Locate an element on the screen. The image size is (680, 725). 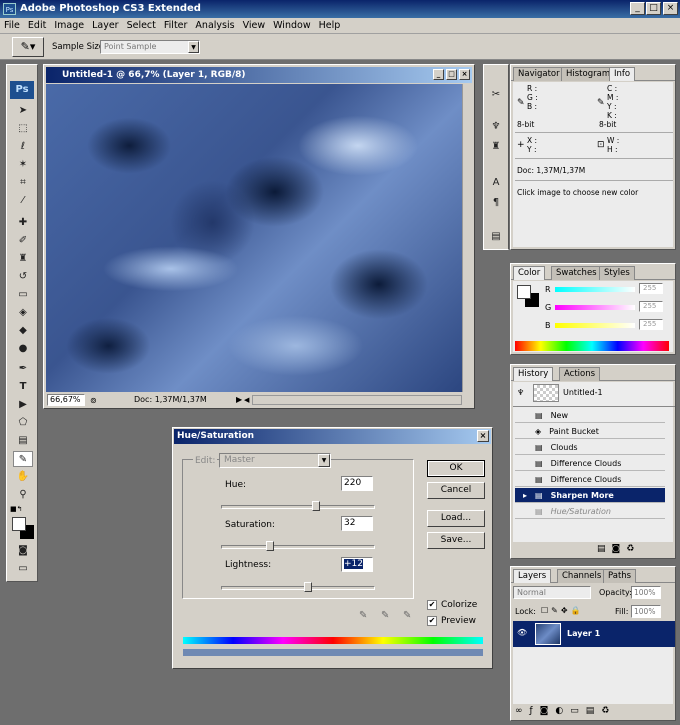
menu-view: View is located at coordinates (254, 26).